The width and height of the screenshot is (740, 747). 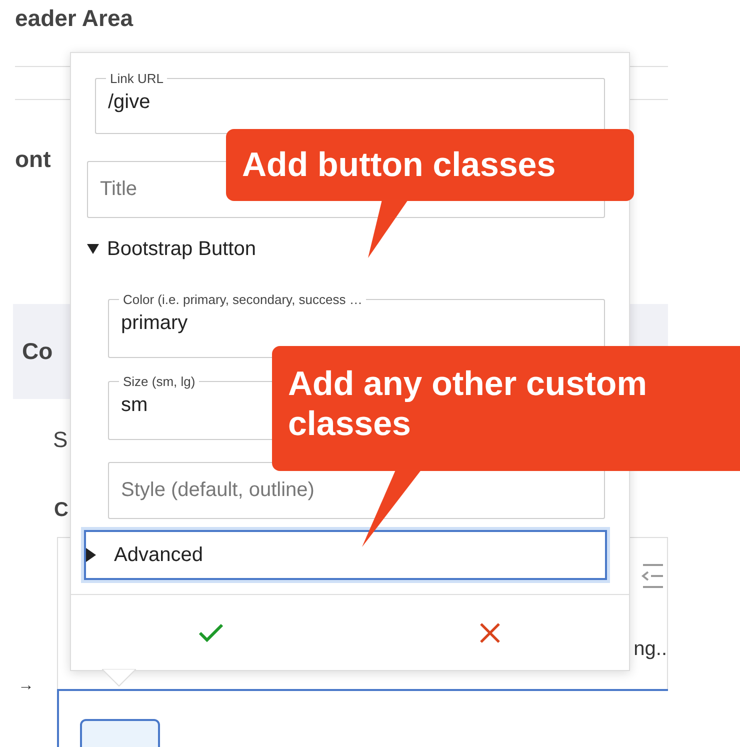 What do you see at coordinates (650, 649) in the screenshot?
I see `editor-text: ng..` at bounding box center [650, 649].